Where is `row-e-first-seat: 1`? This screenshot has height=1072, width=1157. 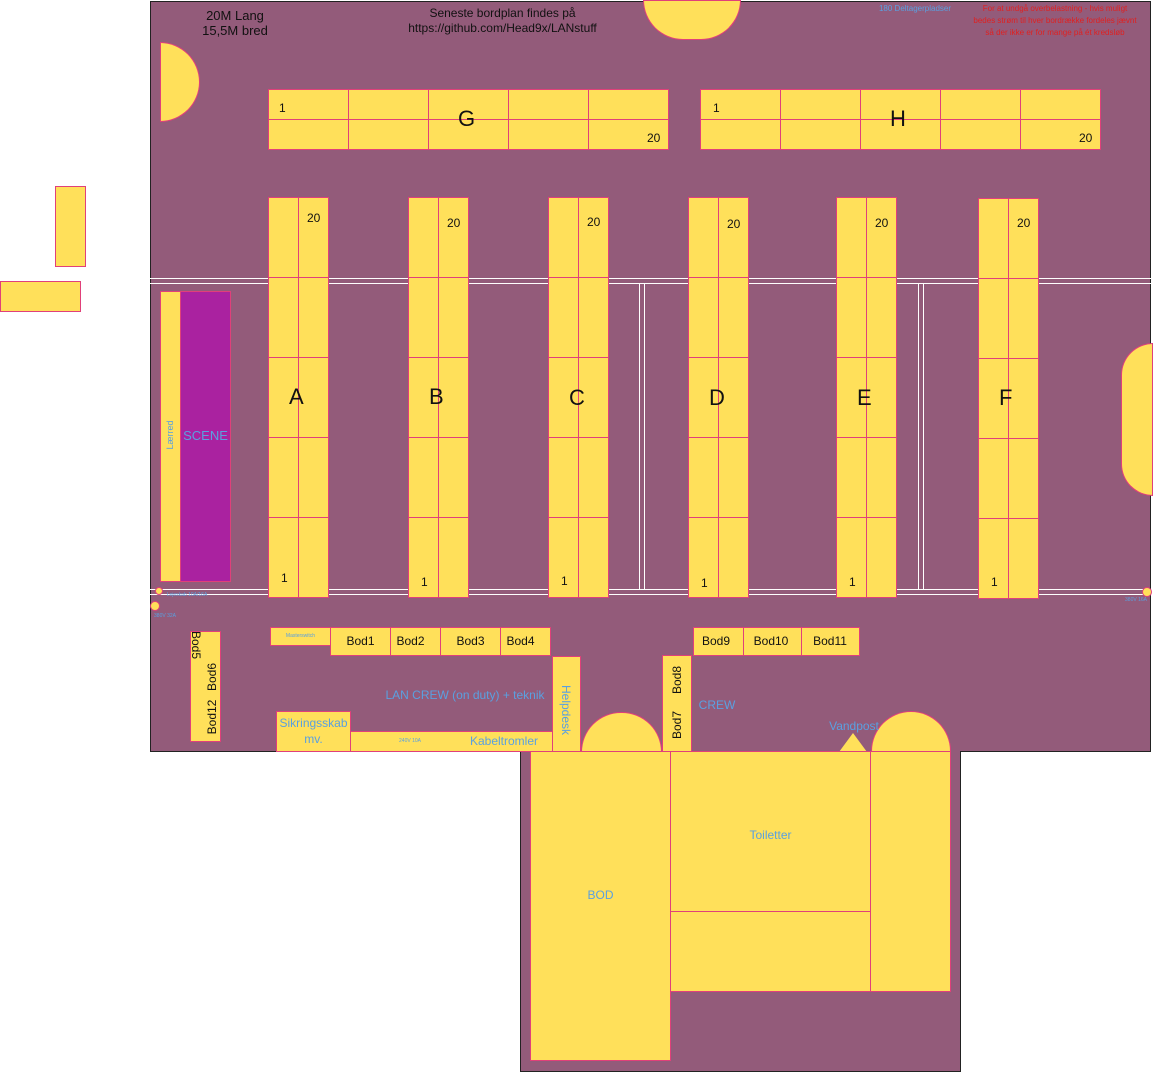 row-e-first-seat: 1 is located at coordinates (852, 582).